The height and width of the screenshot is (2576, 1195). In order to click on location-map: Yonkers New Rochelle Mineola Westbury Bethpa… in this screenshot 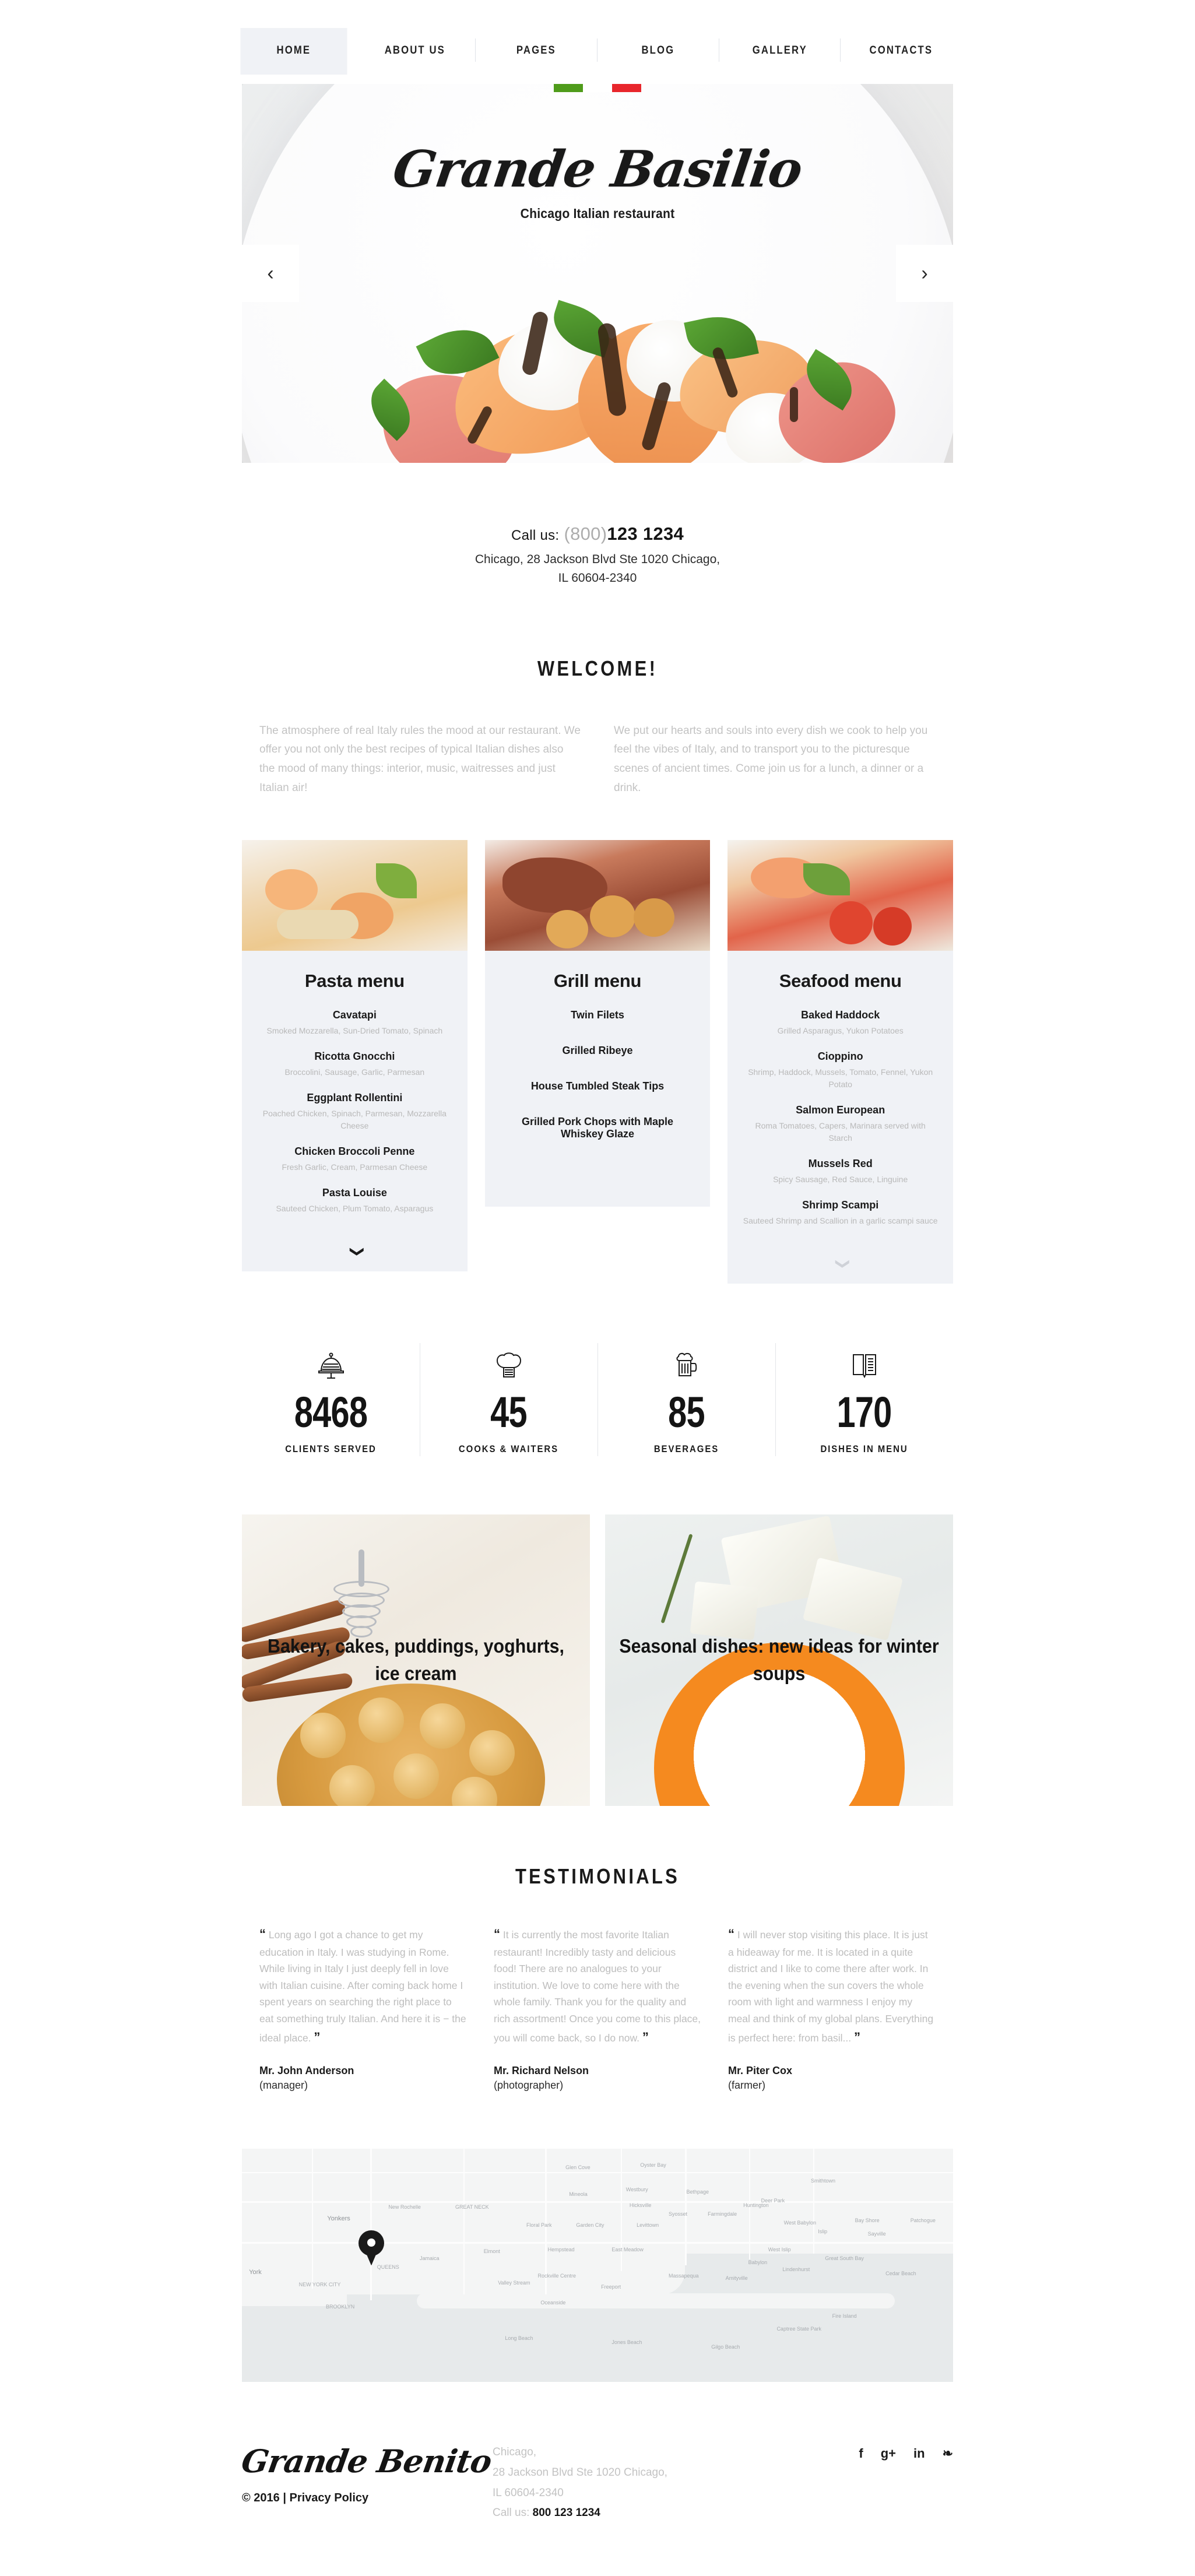, I will do `click(597, 2265)`.